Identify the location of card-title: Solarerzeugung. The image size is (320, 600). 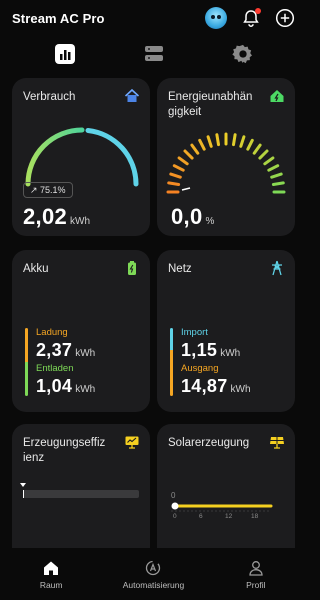
(209, 443).